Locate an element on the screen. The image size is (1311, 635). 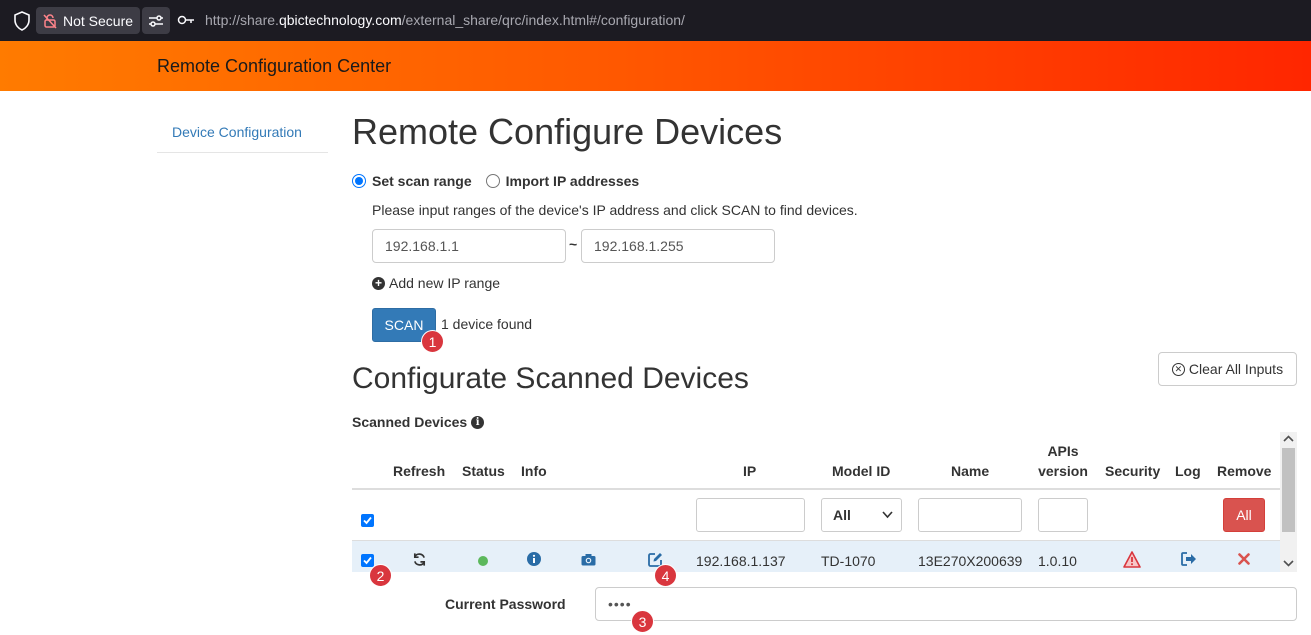
scanned-devices-label: Scanned Devices i is located at coordinates (418, 422).